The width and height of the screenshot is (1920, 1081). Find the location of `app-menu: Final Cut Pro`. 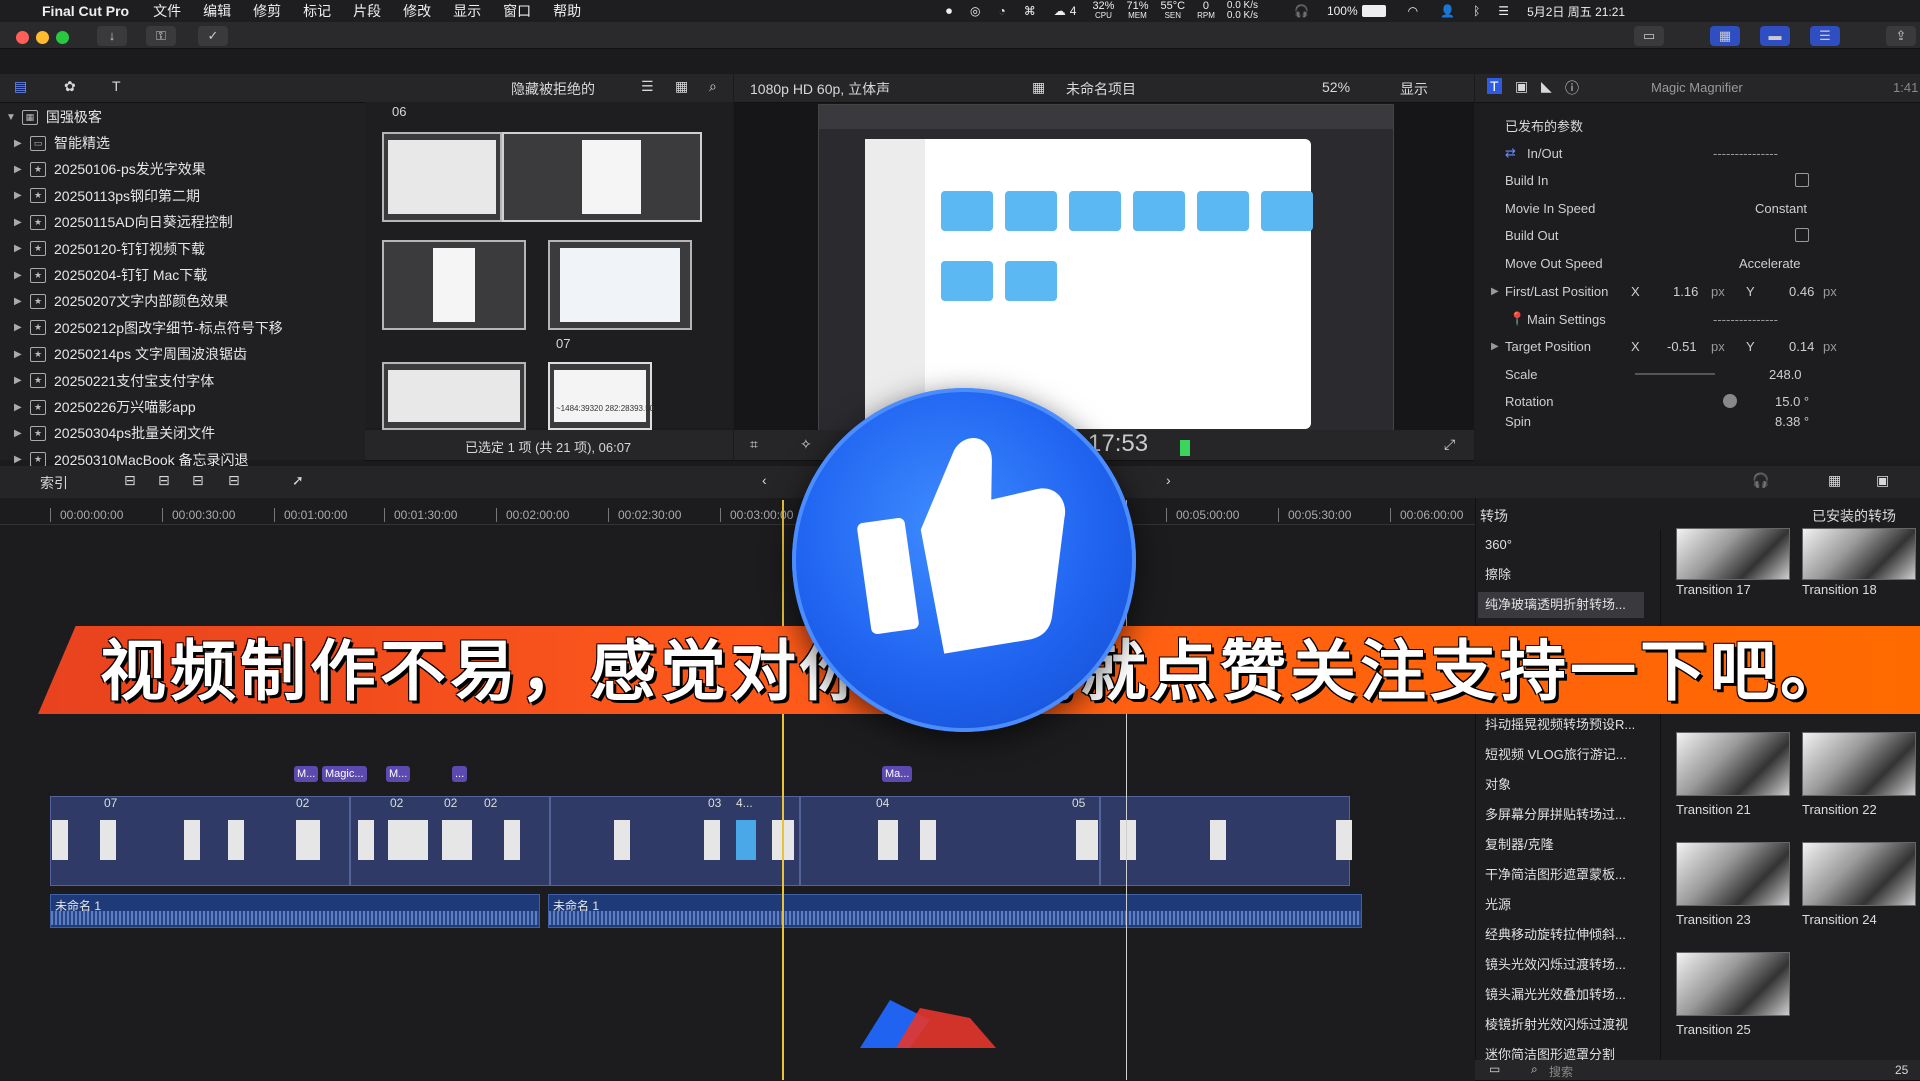

app-menu: Final Cut Pro is located at coordinates (85, 11).